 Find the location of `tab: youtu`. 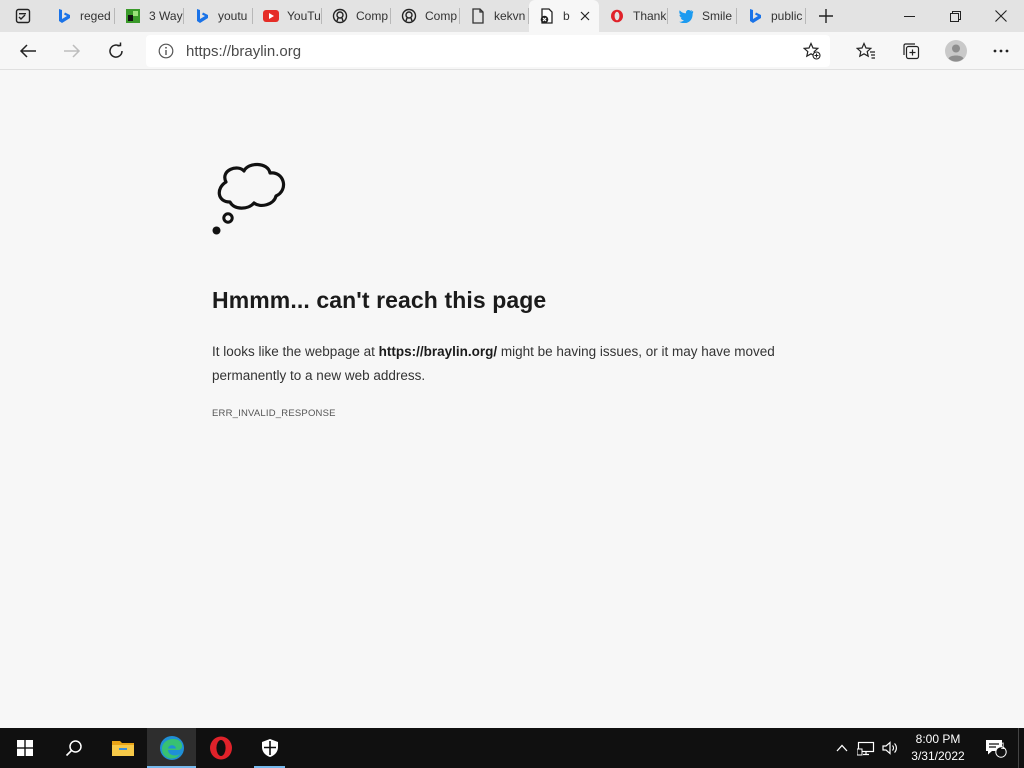

tab: youtu is located at coordinates (218, 16).